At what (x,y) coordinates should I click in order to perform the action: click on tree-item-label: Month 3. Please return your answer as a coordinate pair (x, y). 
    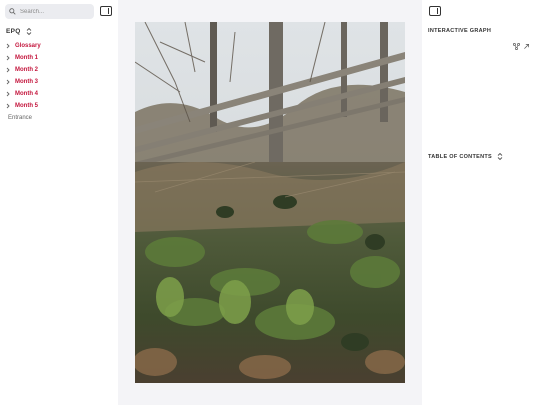
    Looking at the image, I should click on (26, 82).